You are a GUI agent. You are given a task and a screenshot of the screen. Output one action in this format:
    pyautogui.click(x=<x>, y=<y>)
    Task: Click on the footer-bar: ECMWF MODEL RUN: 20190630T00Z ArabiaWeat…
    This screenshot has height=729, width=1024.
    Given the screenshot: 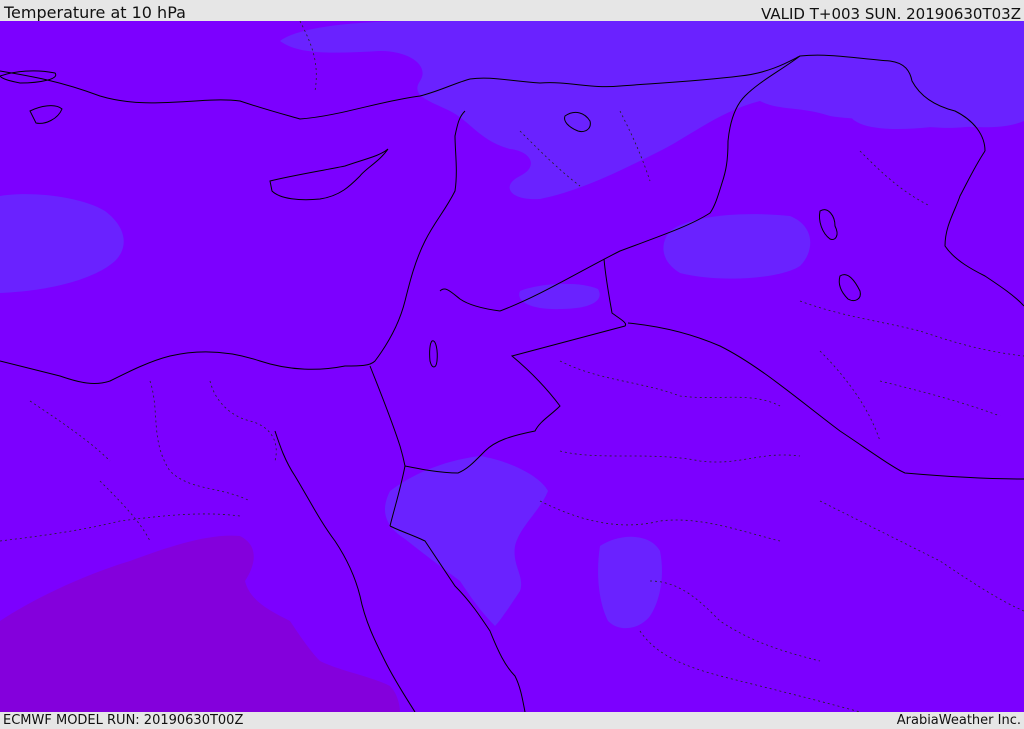 What is the action you would take?
    pyautogui.click(x=512, y=720)
    